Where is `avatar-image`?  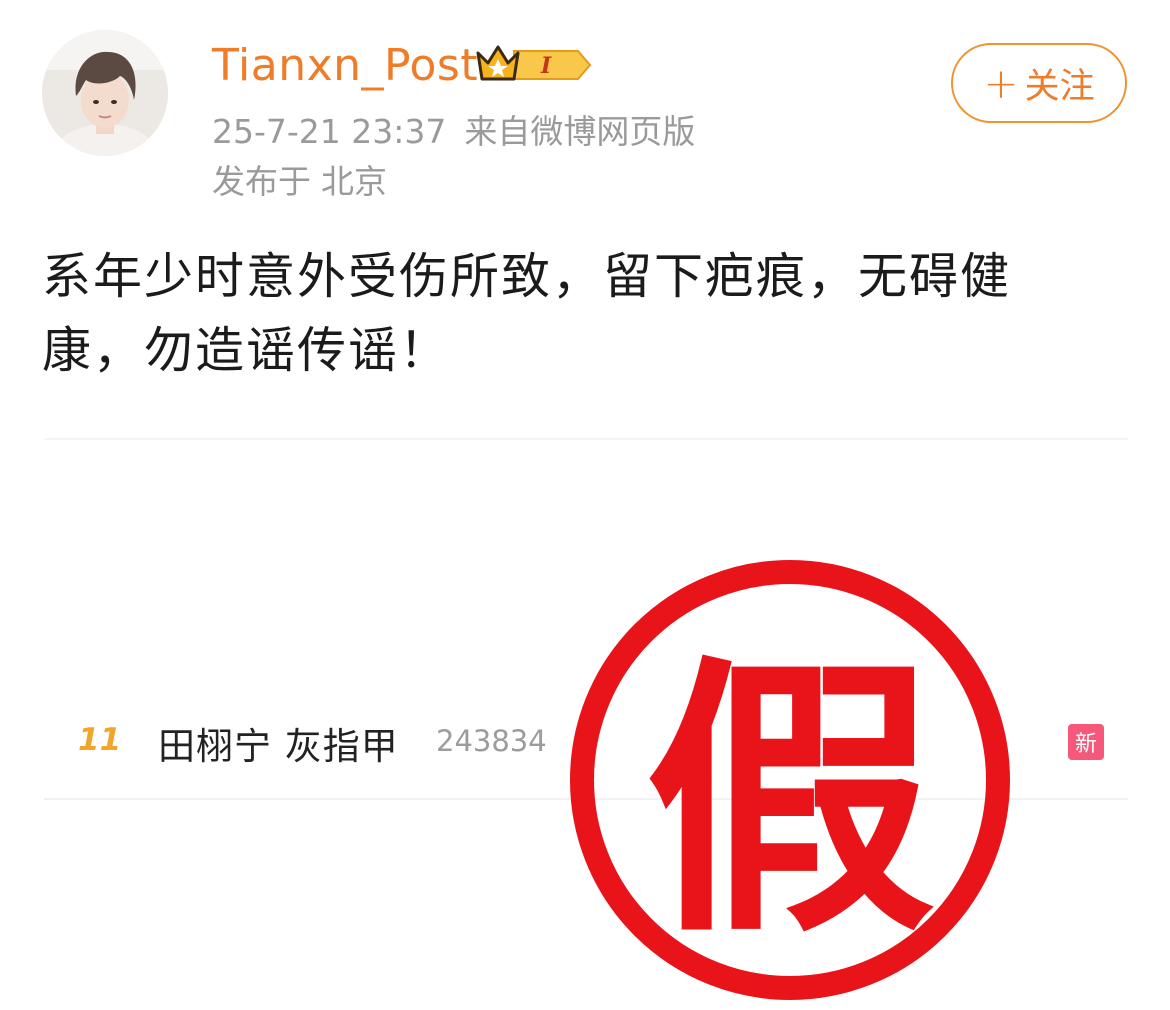
avatar-image is located at coordinates (105, 93).